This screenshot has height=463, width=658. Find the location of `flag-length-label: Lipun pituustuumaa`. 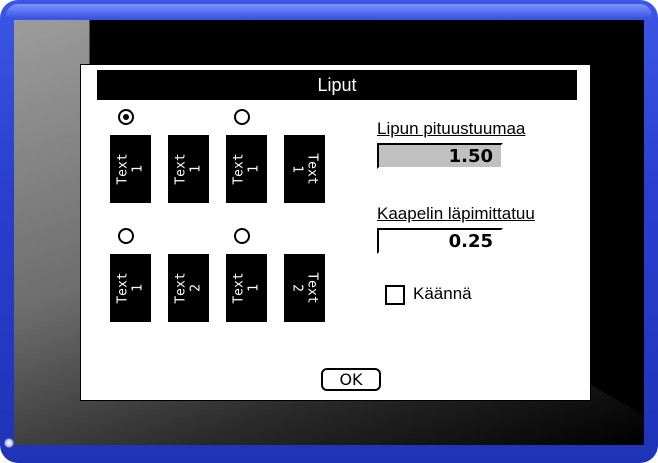

flag-length-label: Lipun pituustuumaa is located at coordinates (451, 128).